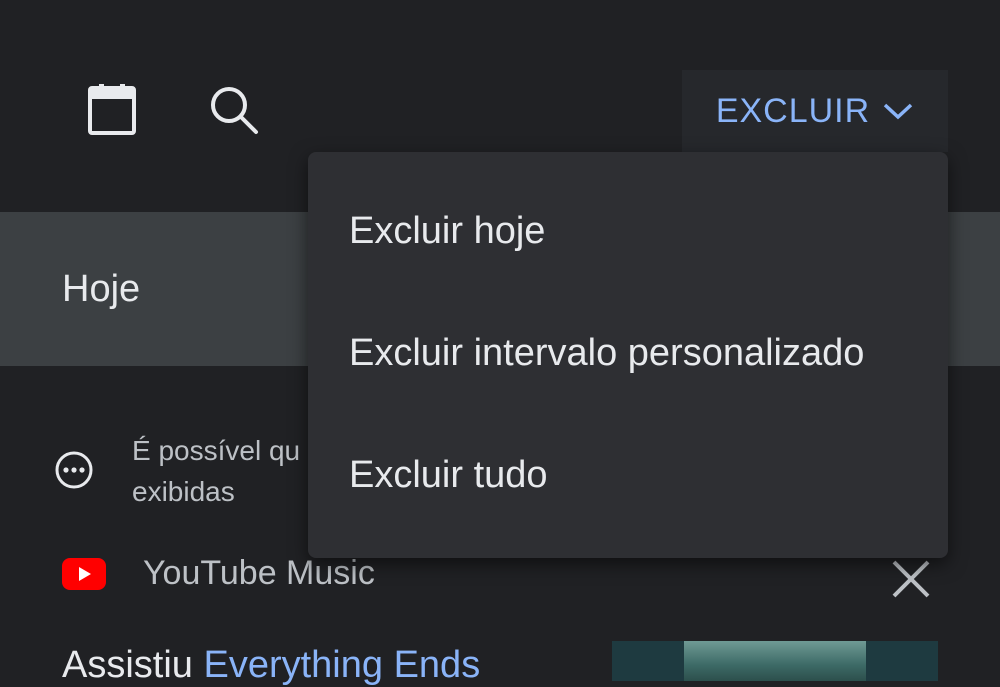 The height and width of the screenshot is (687, 1000). What do you see at coordinates (74, 470) in the screenshot?
I see `more-horizontal-circle-icon` at bounding box center [74, 470].